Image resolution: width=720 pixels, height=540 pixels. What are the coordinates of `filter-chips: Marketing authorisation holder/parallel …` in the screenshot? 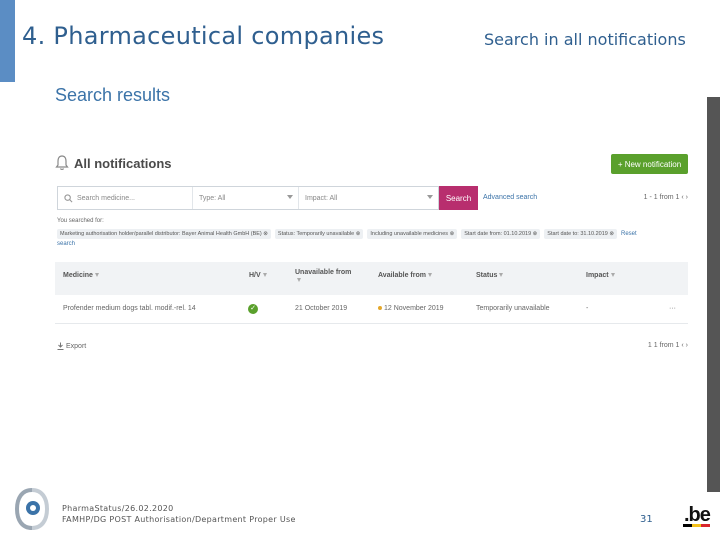 It's located at (372, 234).